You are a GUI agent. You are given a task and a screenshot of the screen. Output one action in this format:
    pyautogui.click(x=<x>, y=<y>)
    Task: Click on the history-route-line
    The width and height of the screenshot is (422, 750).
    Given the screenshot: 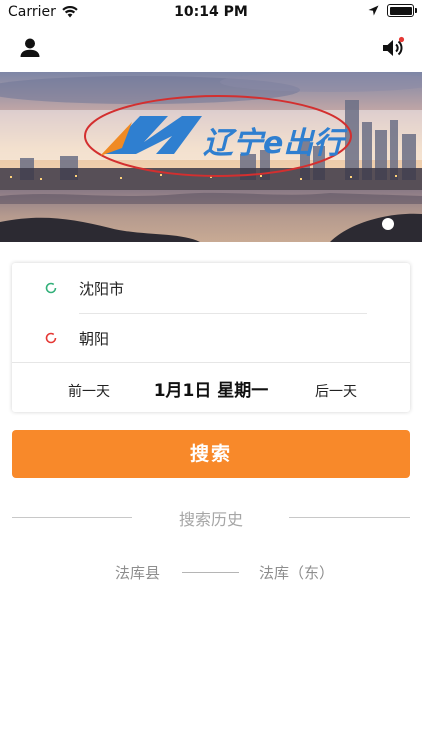 What is the action you would take?
    pyautogui.click(x=210, y=572)
    